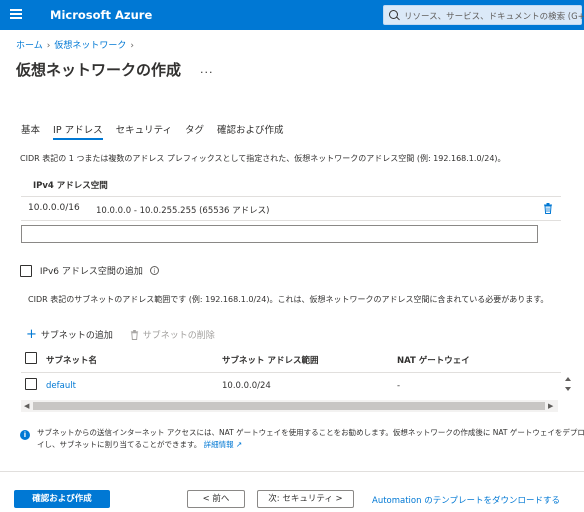 The image size is (584, 512). What do you see at coordinates (433, 360) in the screenshot?
I see `column-header-nat-gateway: NAT ゲートウェイ` at bounding box center [433, 360].